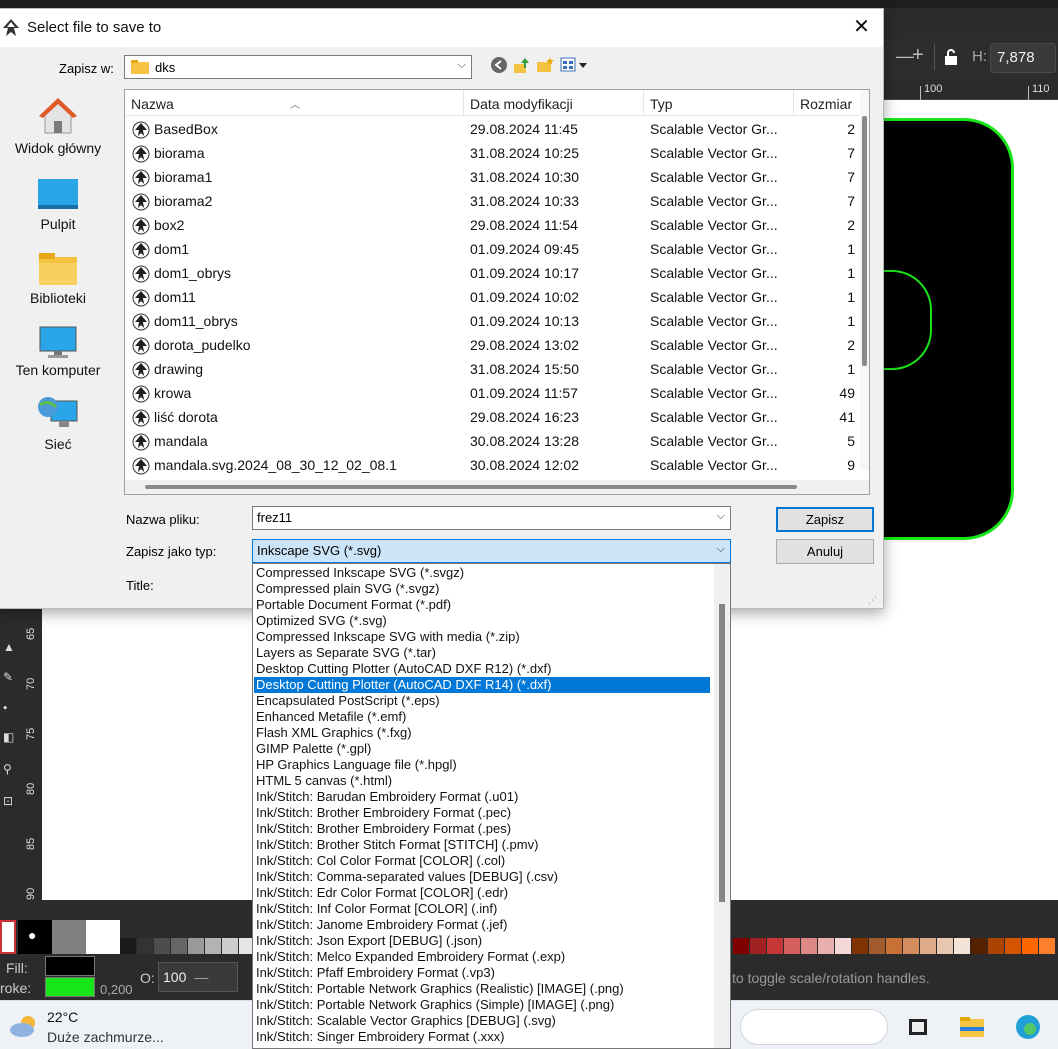  What do you see at coordinates (201, 977) in the screenshot?
I see `opacity-decrement-icon: —` at bounding box center [201, 977].